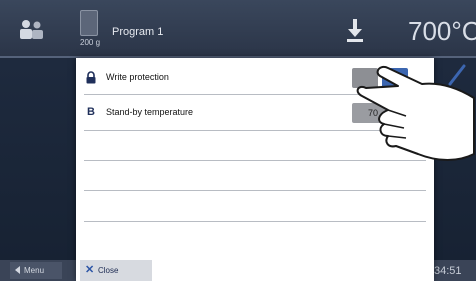 The image size is (476, 281). I want to click on menu-button: Menu, so click(36, 270).